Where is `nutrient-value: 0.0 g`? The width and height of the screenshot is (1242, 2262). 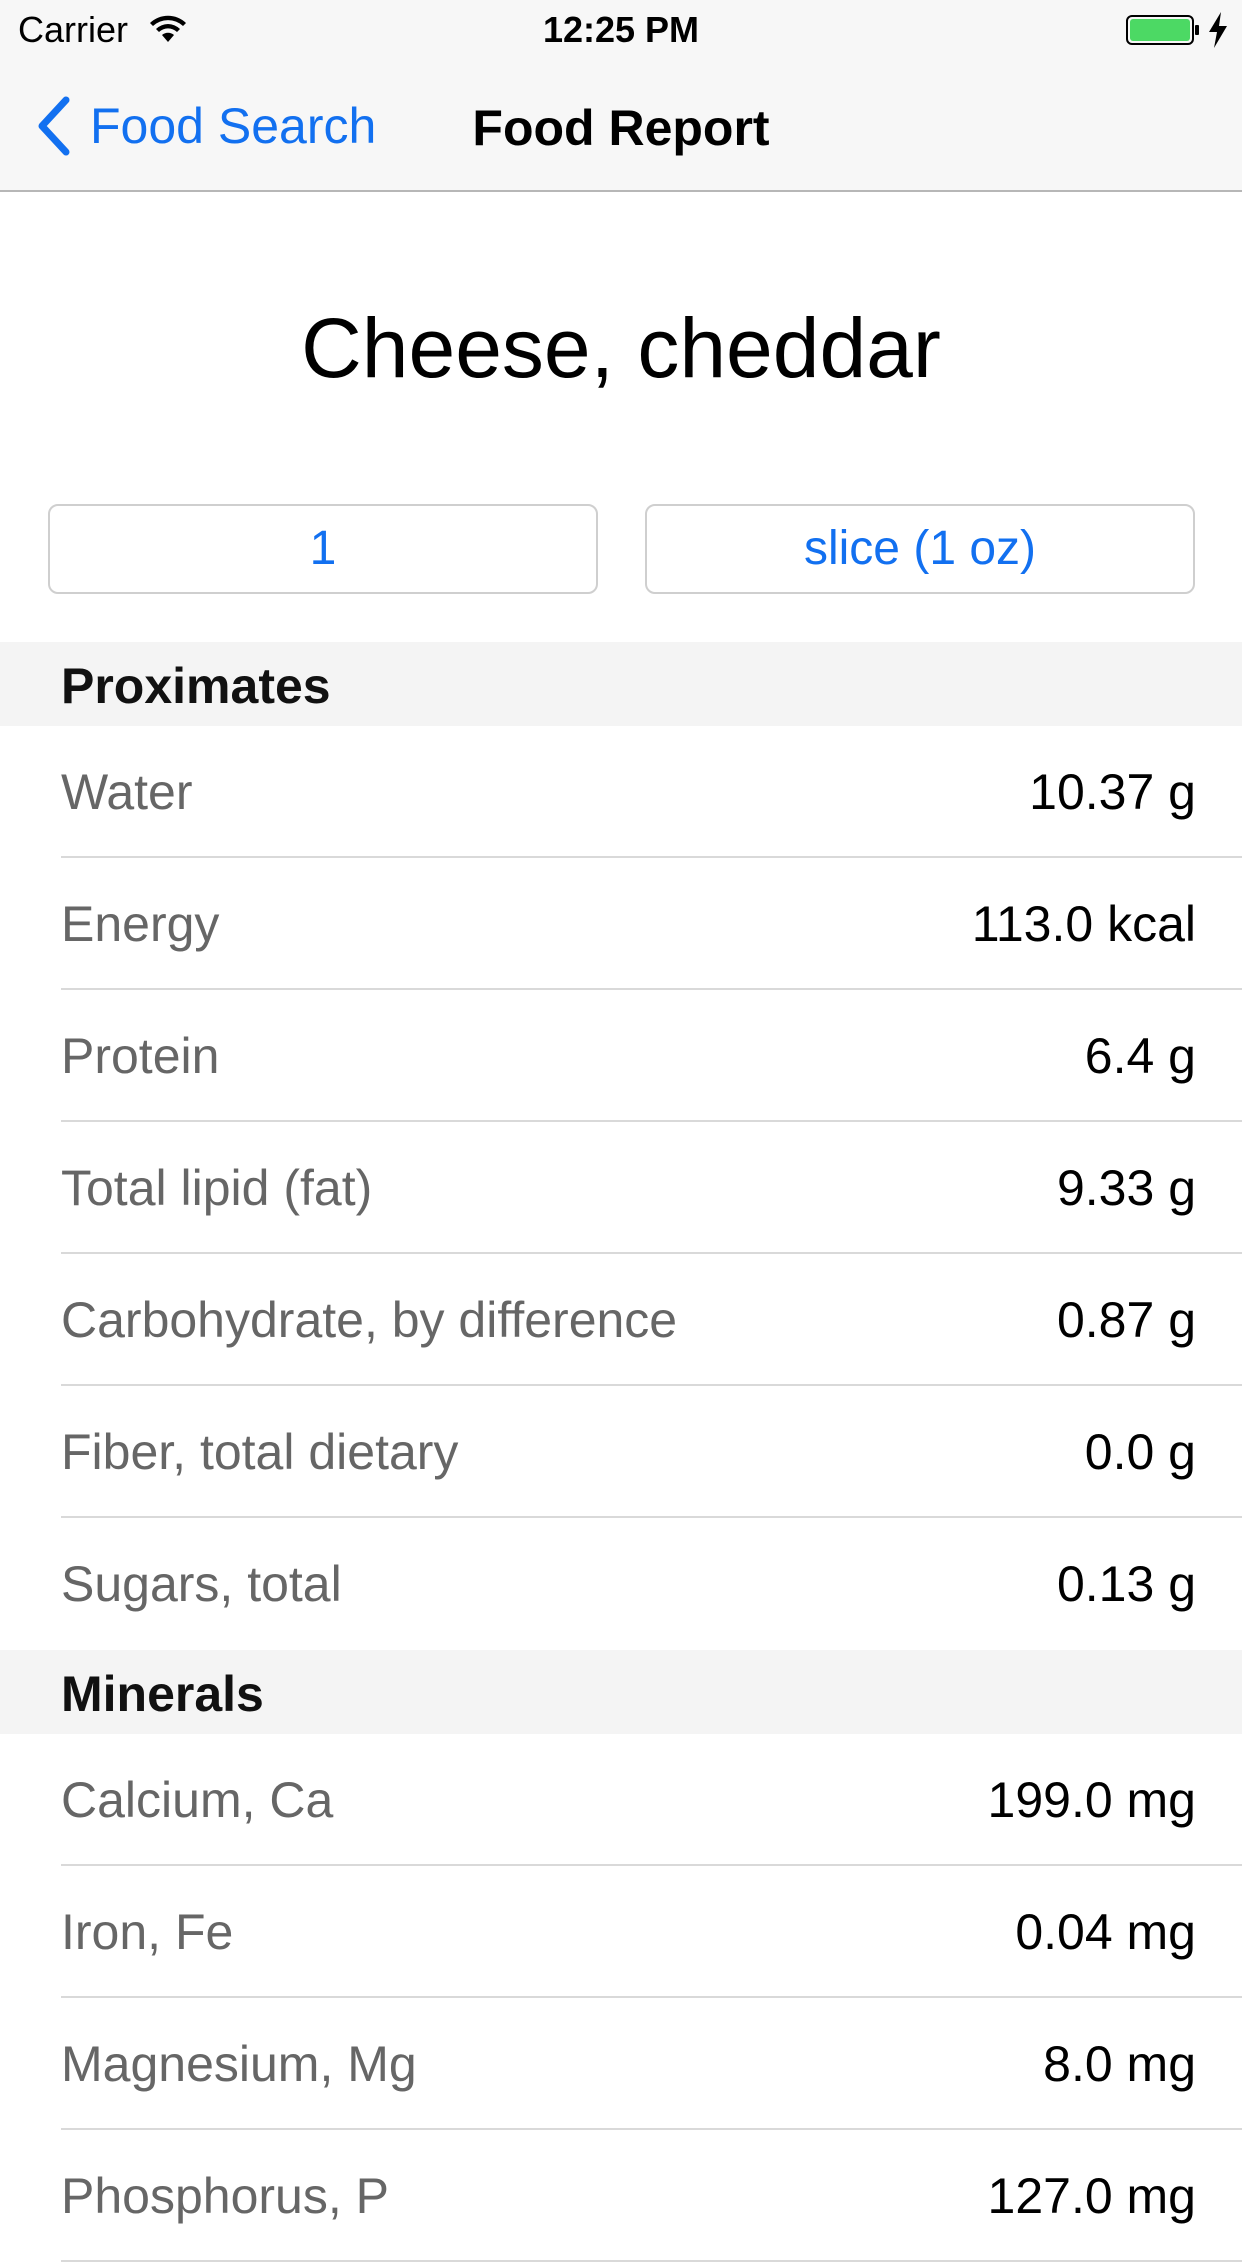 nutrient-value: 0.0 g is located at coordinates (1140, 1452).